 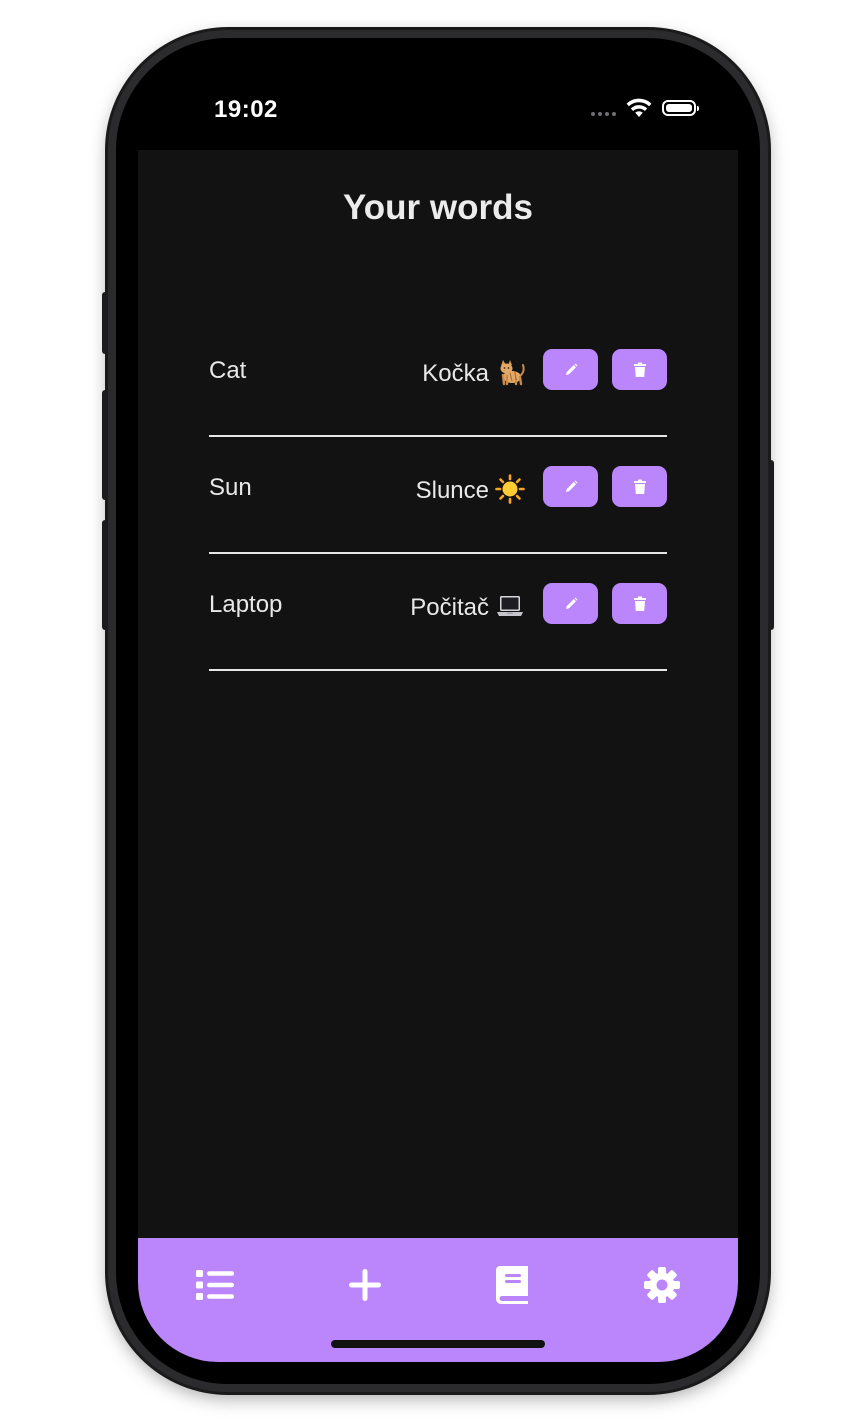 I want to click on signal-dots-icon, so click(x=603, y=108).